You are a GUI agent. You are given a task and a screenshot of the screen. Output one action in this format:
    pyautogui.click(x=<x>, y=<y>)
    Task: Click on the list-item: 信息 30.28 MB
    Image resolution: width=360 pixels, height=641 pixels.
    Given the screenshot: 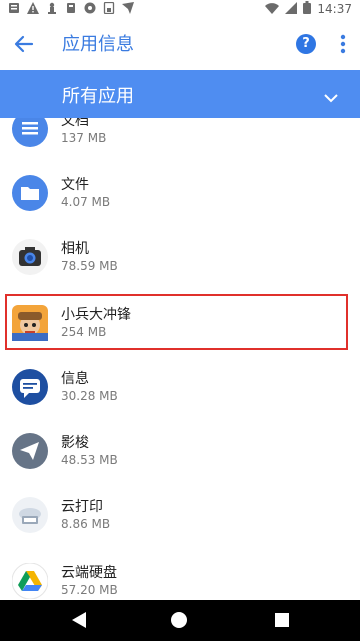 What is the action you would take?
    pyautogui.click(x=180, y=388)
    